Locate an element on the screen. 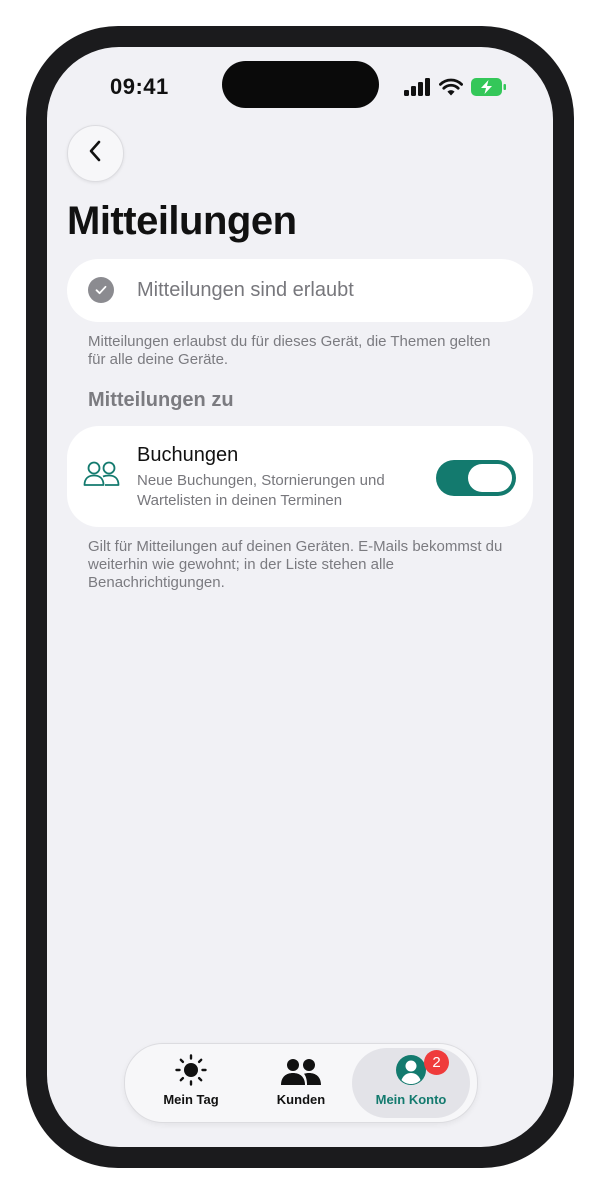  tab-kunden: Kunden is located at coordinates (301, 1083).